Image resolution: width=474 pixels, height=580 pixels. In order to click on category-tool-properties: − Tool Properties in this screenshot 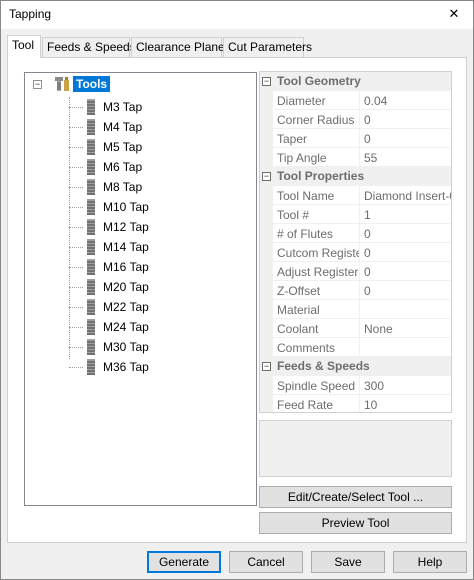, I will do `click(355, 176)`.